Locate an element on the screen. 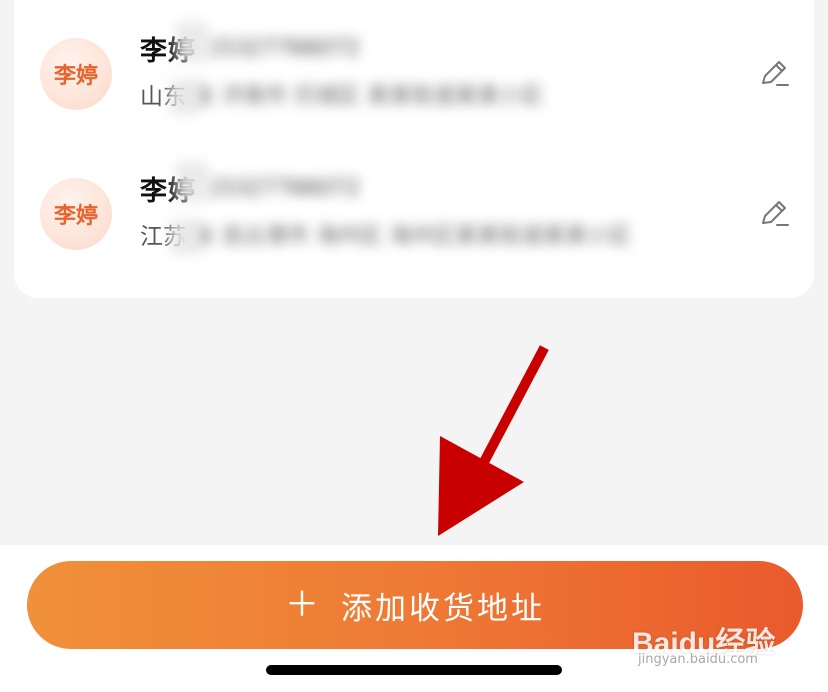 The image size is (828, 692). address-row: 江苏 省 连云港市 海州区 海州区某某街道某某小区 is located at coordinates (385, 234).